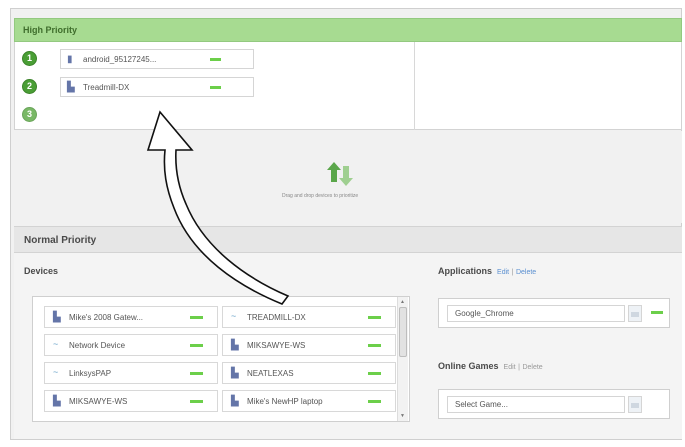 This screenshot has width=685, height=447. I want to click on device-label: NEATLEXAS, so click(270, 373).